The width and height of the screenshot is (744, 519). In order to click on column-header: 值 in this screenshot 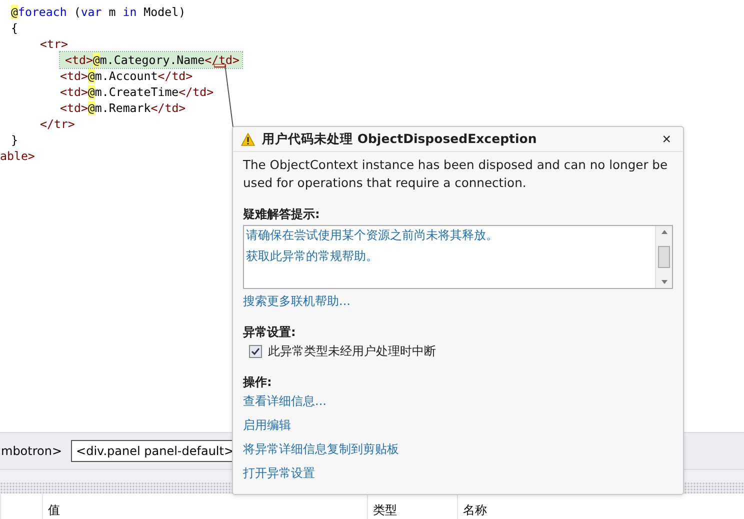, I will do `click(54, 510)`.